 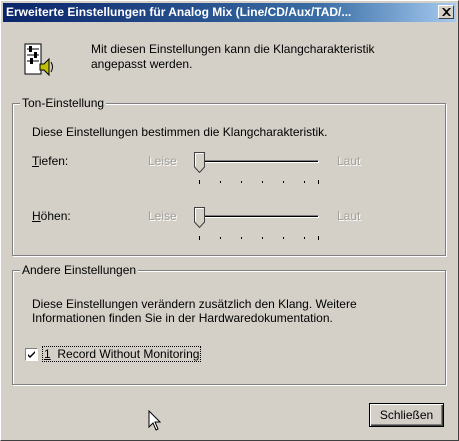 I want to click on mouse-cursor-icon, so click(x=155, y=420).